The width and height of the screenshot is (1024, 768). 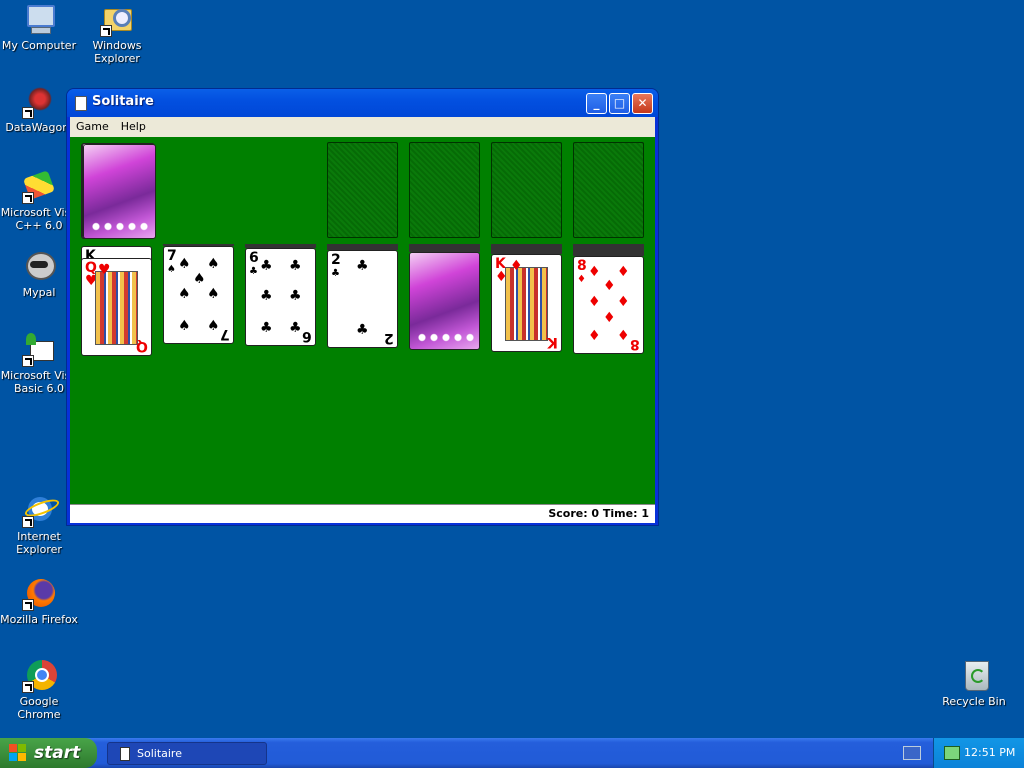 I want to click on taskbar: start Solitaire 12:51 PM, so click(x=512, y=753).